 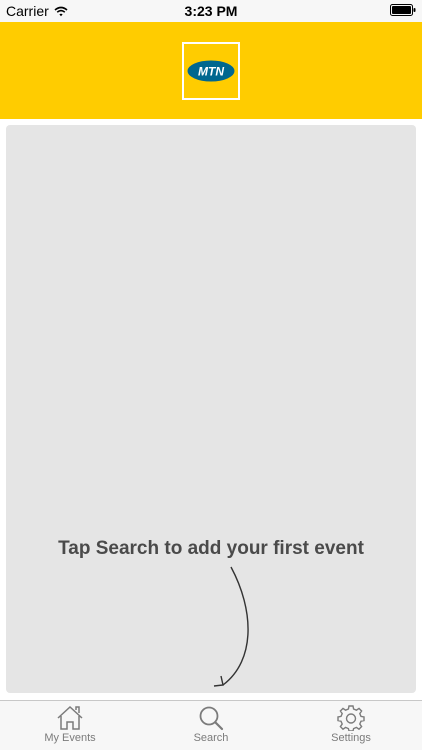 I want to click on mtn-logo: MTN, so click(x=211, y=71).